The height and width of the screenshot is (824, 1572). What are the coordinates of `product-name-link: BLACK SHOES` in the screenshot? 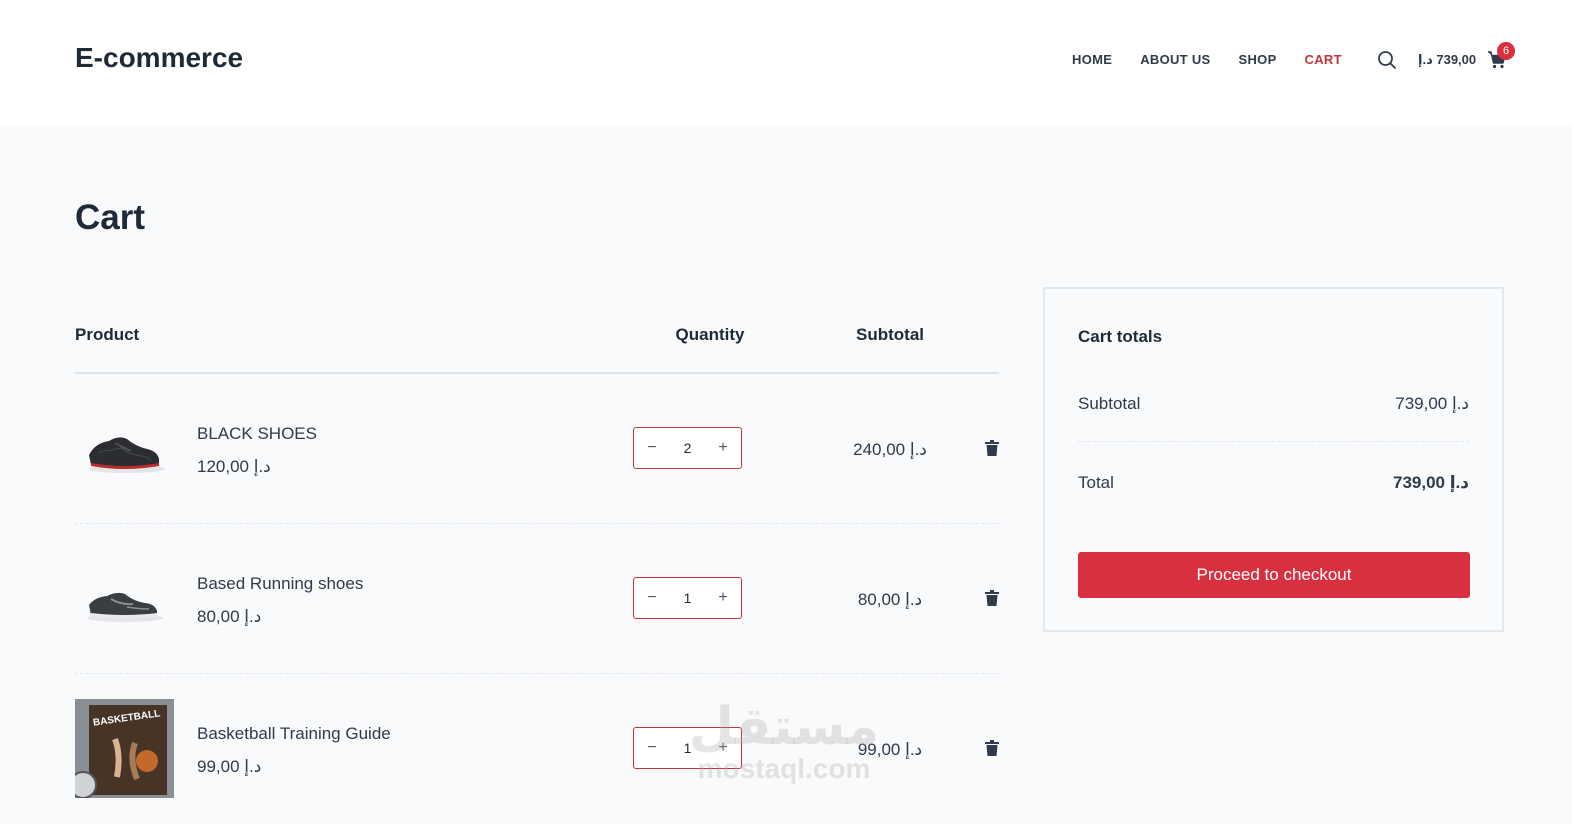 It's located at (257, 434).